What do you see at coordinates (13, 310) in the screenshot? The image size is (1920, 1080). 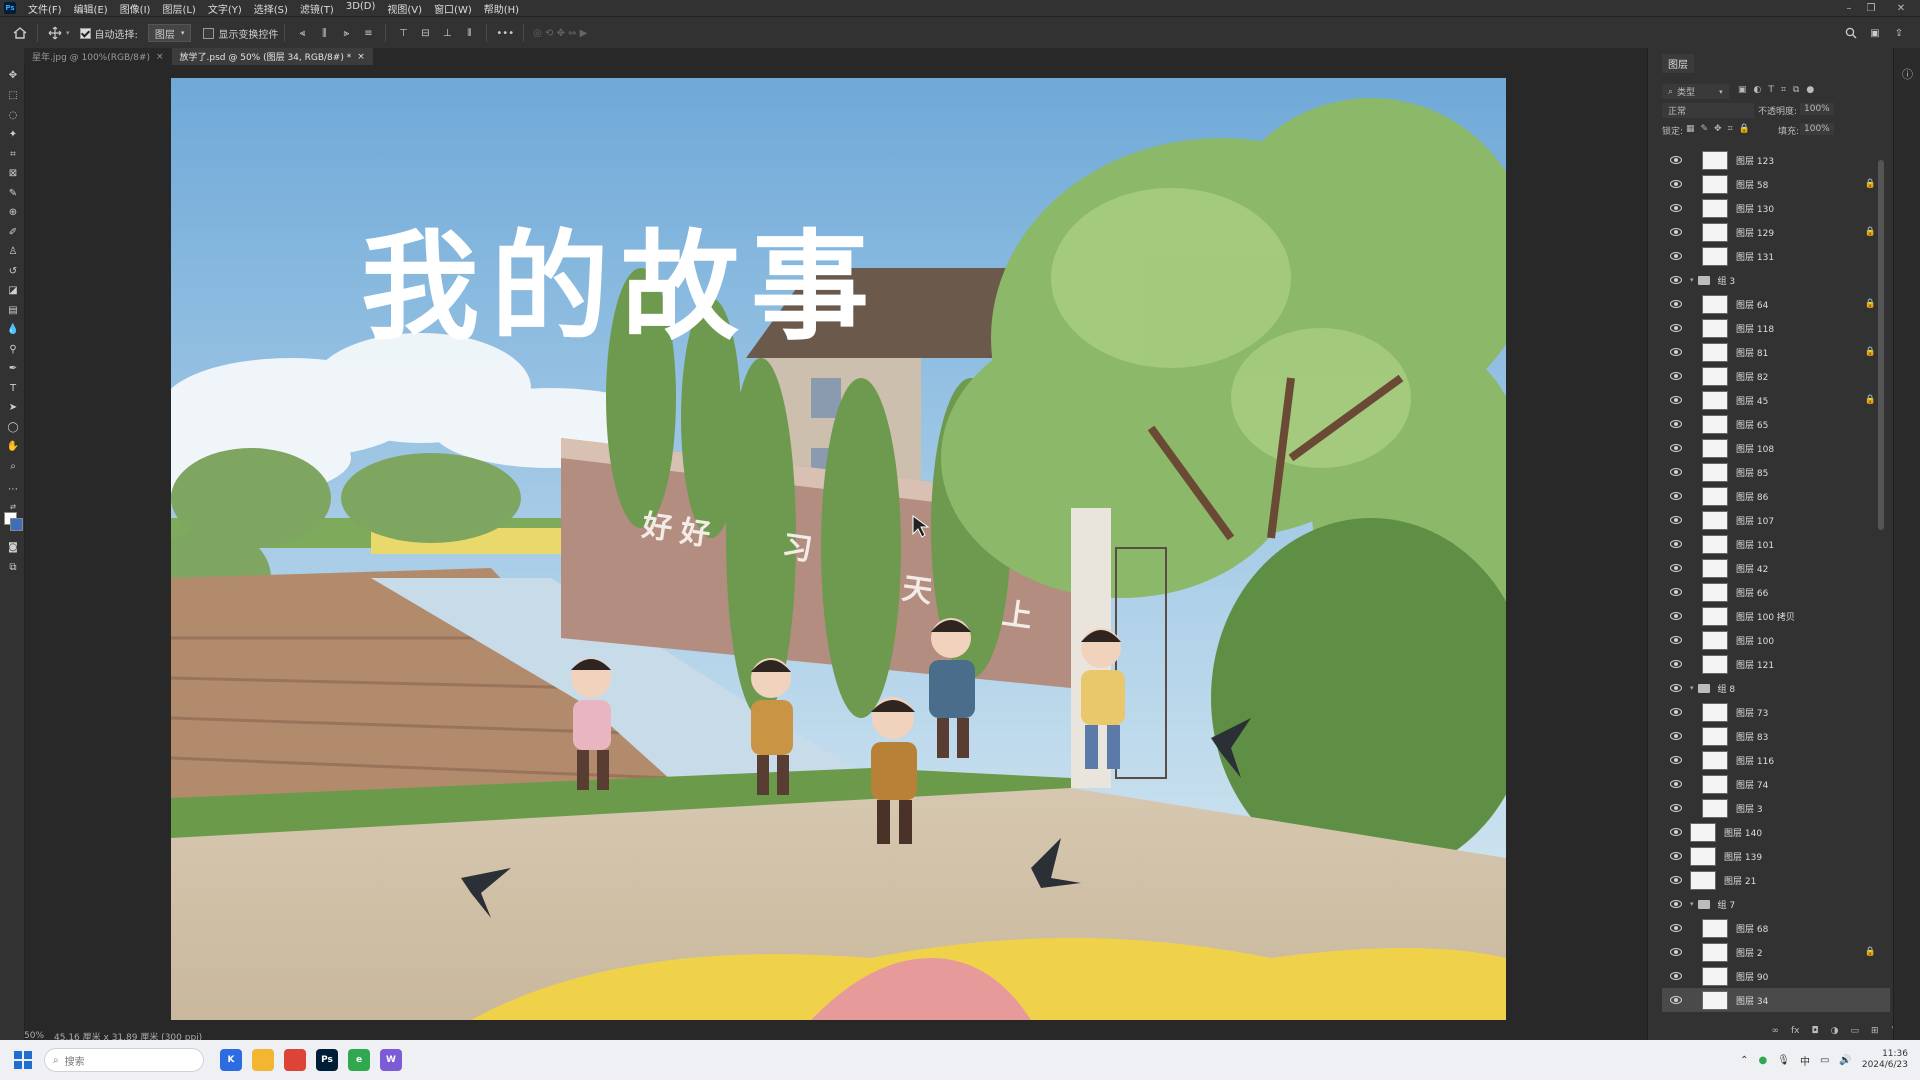 I see `gradient-tool-icon: ▤` at bounding box center [13, 310].